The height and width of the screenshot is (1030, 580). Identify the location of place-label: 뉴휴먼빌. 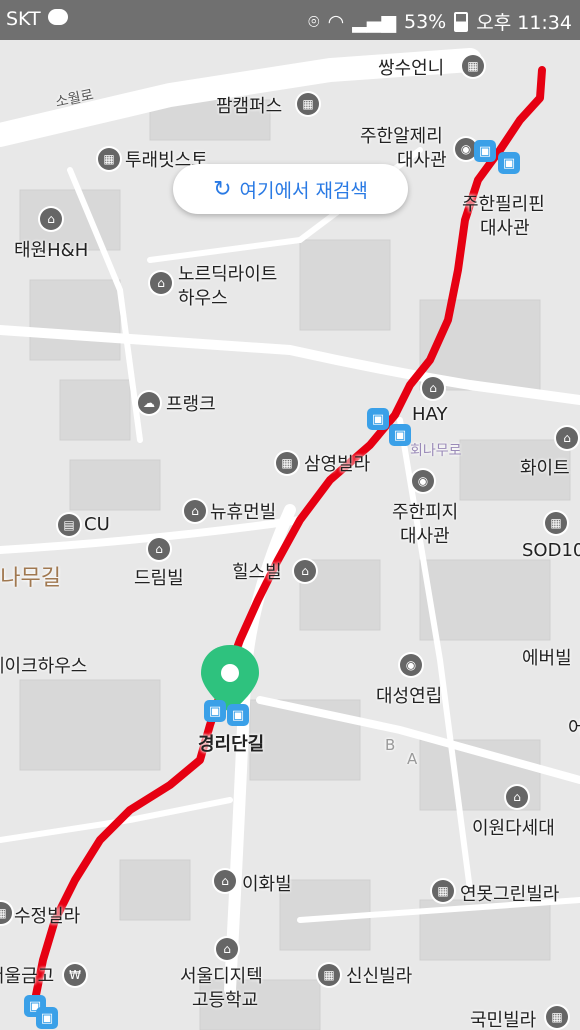
(243, 511).